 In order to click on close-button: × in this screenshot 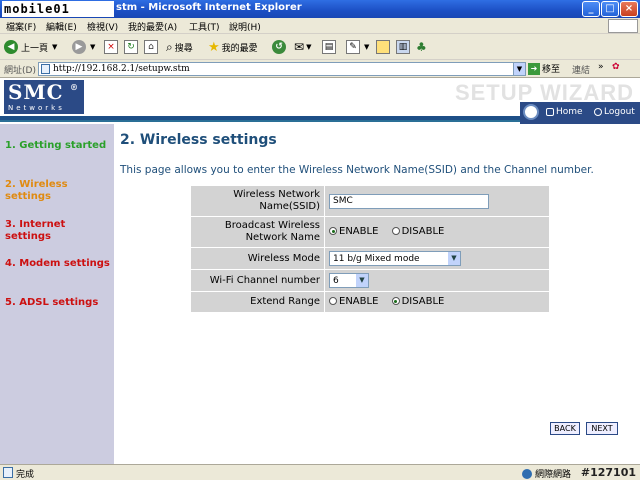, I will do `click(629, 9)`.